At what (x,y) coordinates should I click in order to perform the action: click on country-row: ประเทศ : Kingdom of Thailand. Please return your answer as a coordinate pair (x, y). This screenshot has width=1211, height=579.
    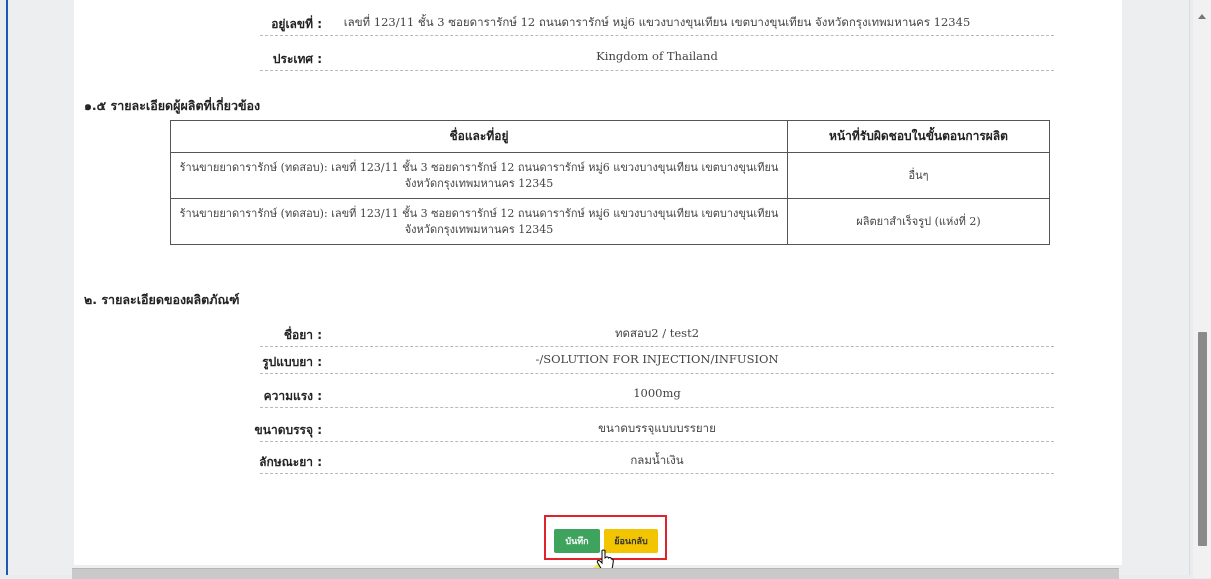
    Looking at the image, I should click on (598, 58).